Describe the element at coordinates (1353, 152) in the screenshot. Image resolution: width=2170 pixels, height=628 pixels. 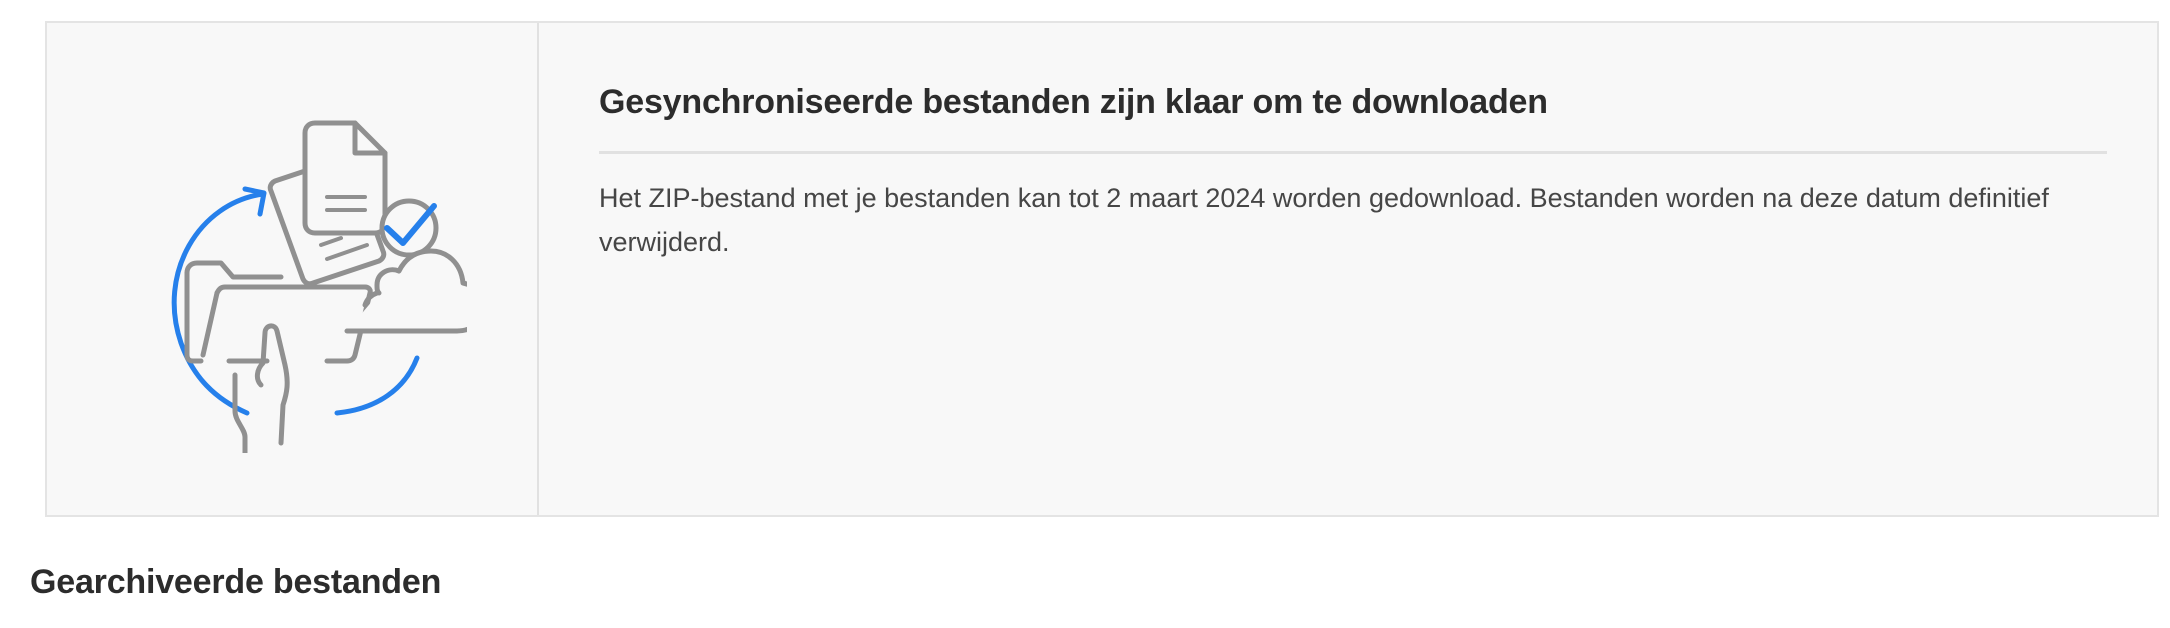
I see `divider` at that location.